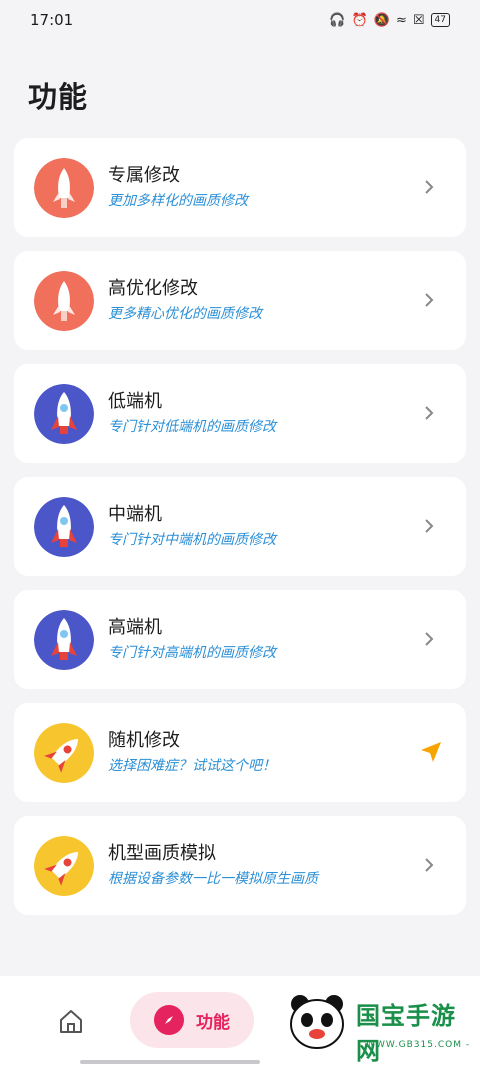 The height and width of the screenshot is (1066, 480). Describe the element at coordinates (240, 413) in the screenshot. I see `feature-card-low-end: 低端机 专门针对低端机的画质修改` at that location.